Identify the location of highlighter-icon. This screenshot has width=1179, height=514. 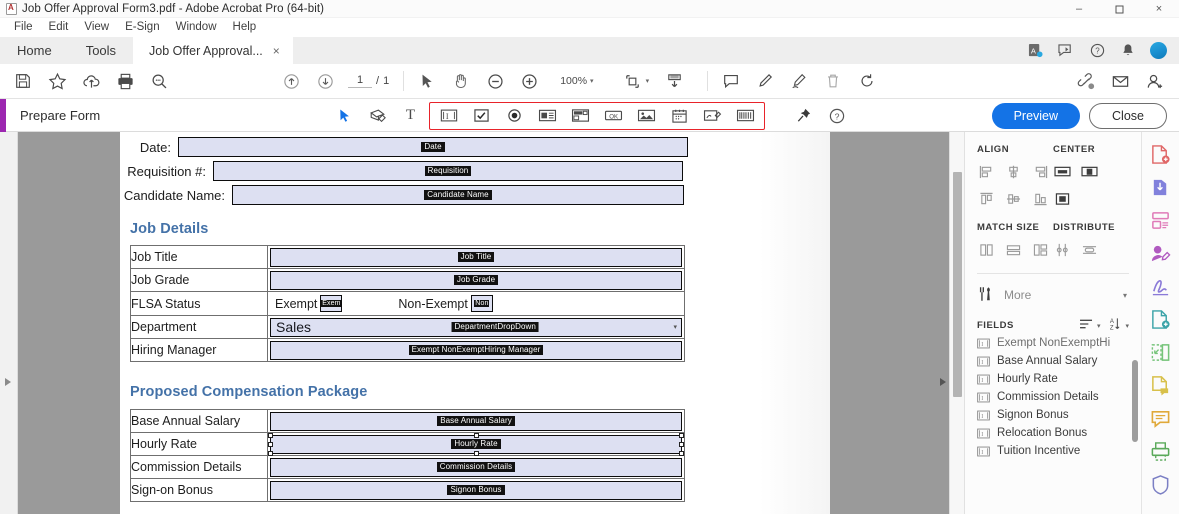
(765, 81).